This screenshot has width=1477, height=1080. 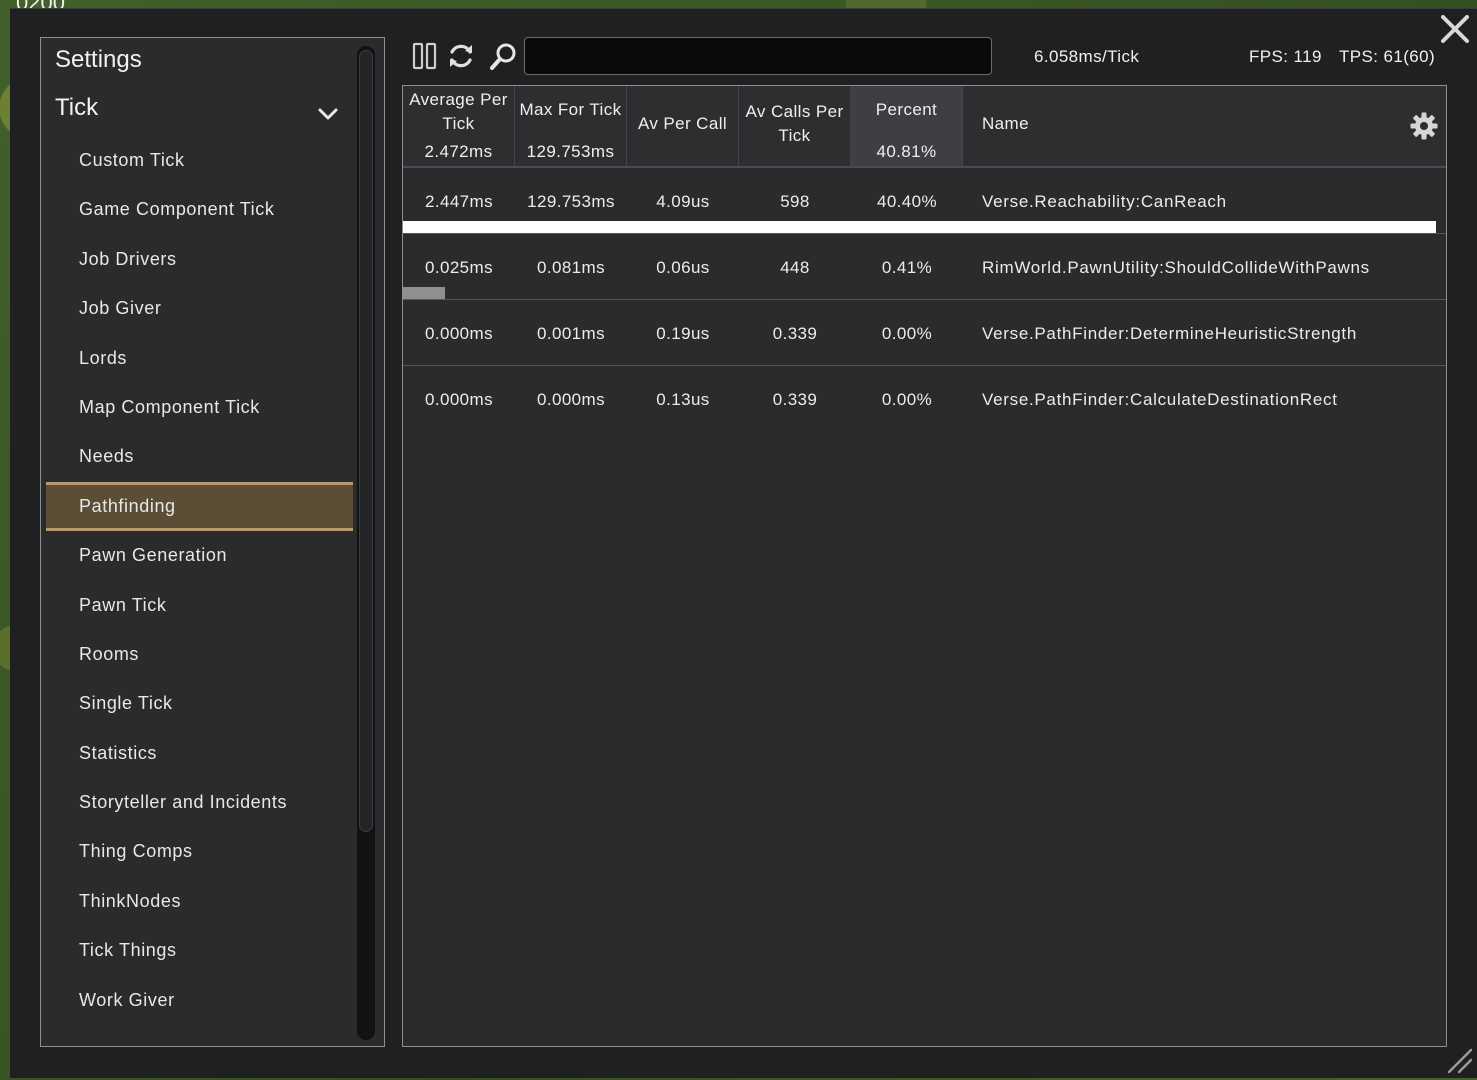 I want to click on ms-per-tick-readout: 6.058ms/Tick, so click(x=1087, y=56).